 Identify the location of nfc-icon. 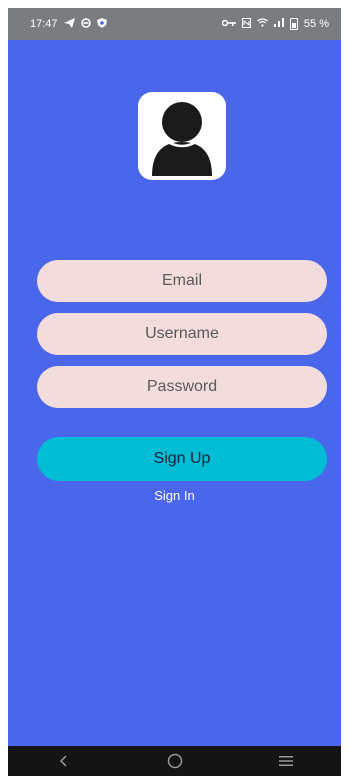
(246, 24).